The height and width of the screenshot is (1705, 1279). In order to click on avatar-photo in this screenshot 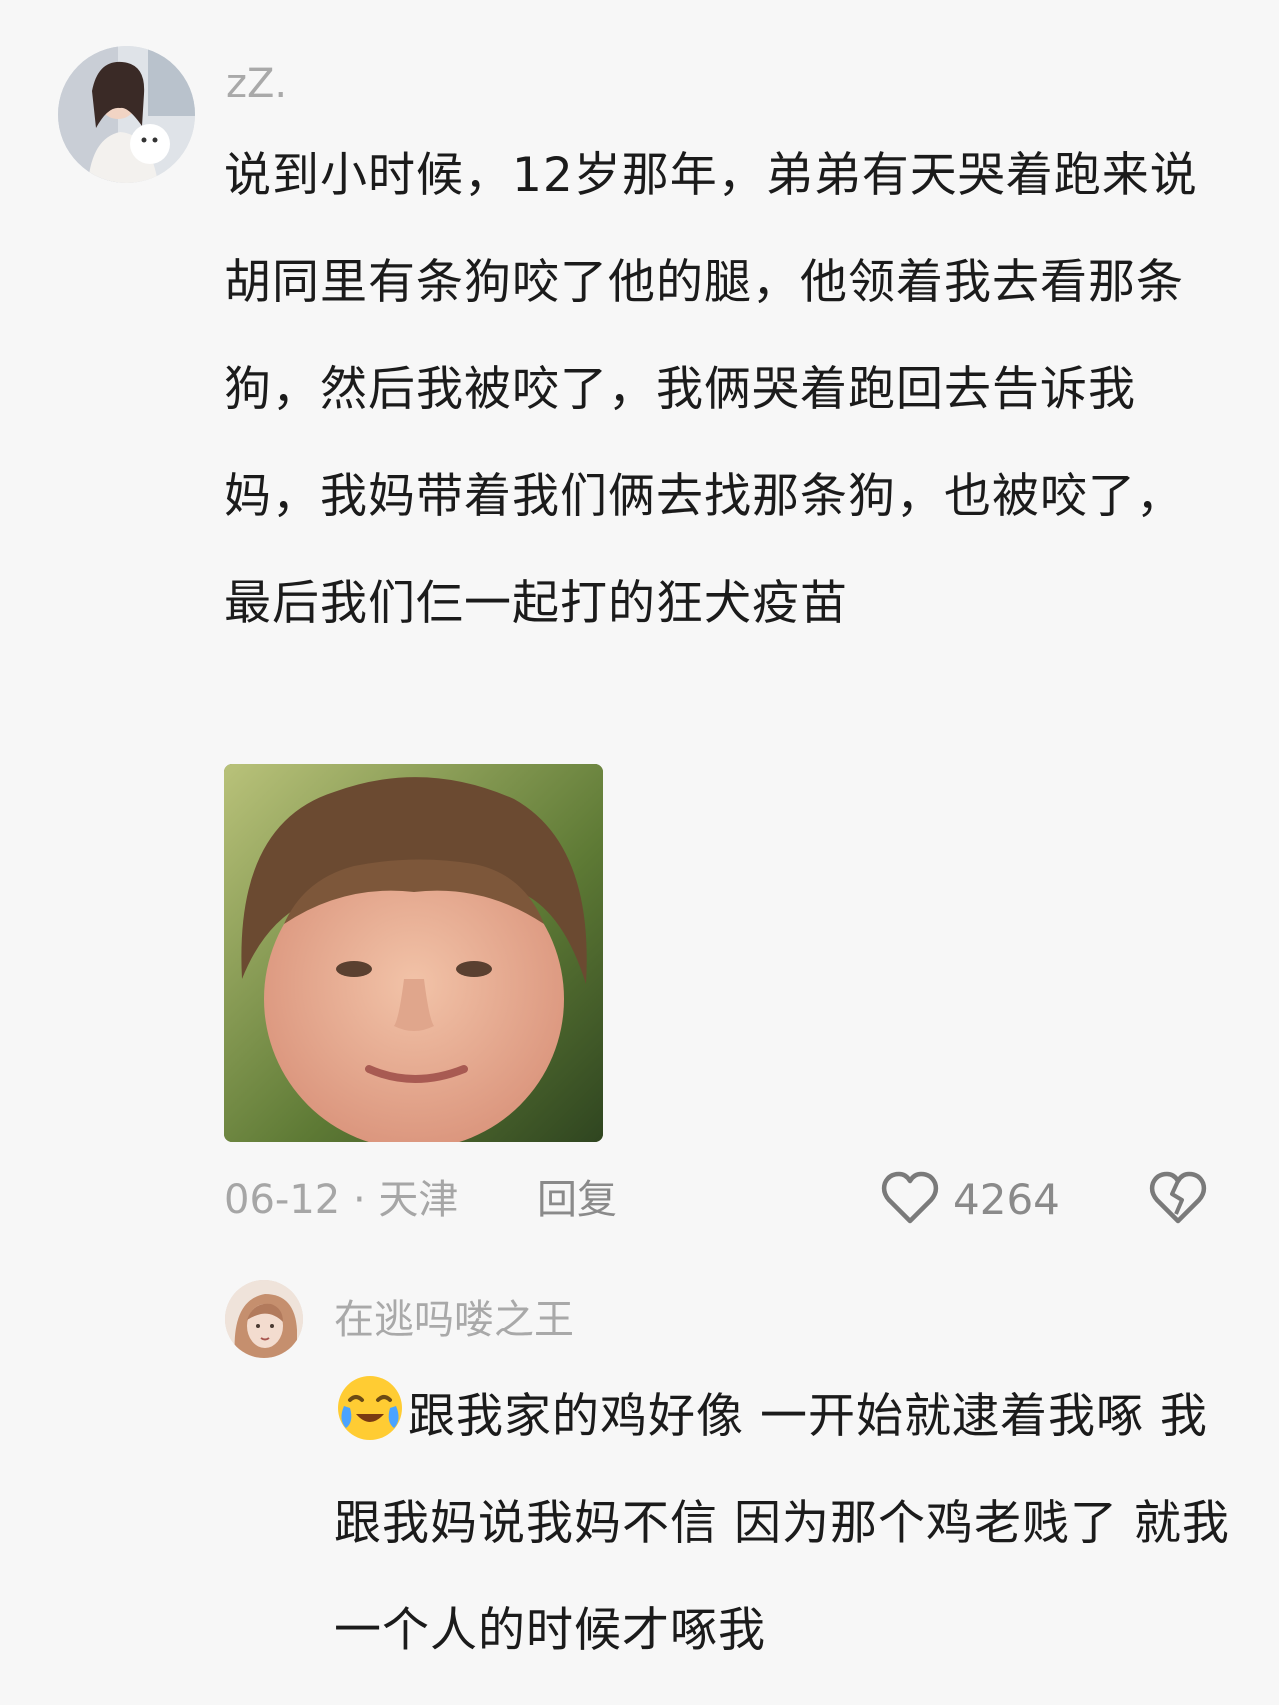, I will do `click(126, 114)`.